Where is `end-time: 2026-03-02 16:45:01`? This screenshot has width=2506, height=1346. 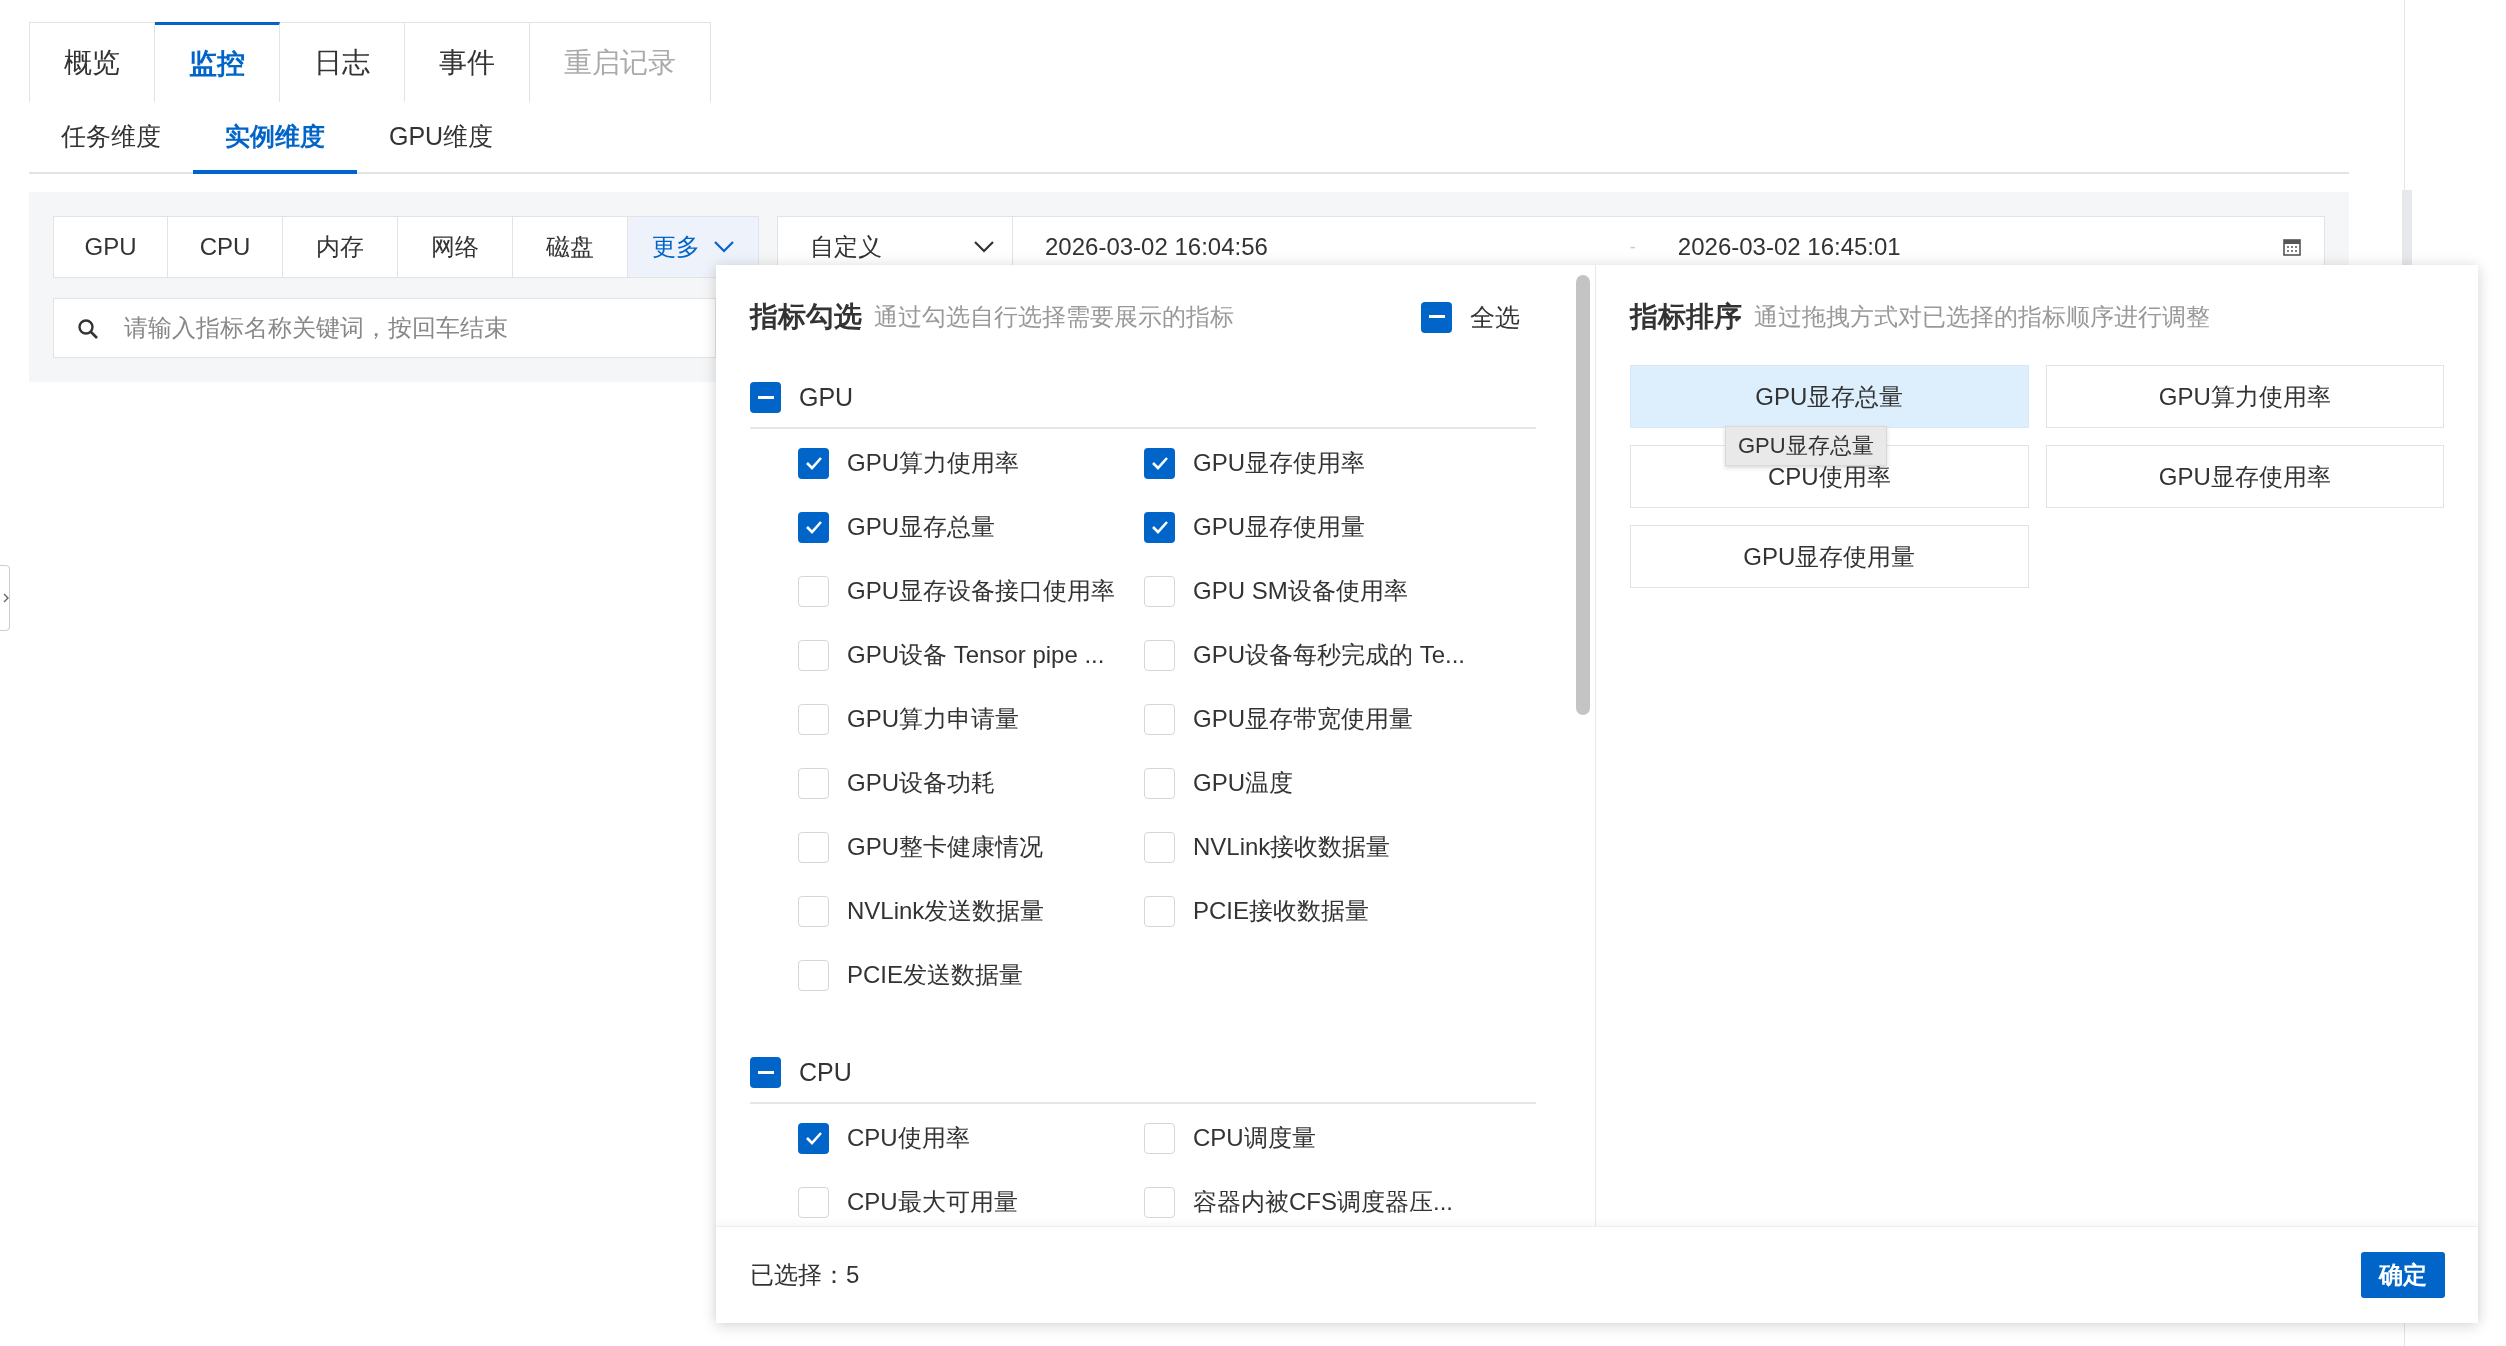 end-time: 2026-03-02 16:45:01 is located at coordinates (1789, 247).